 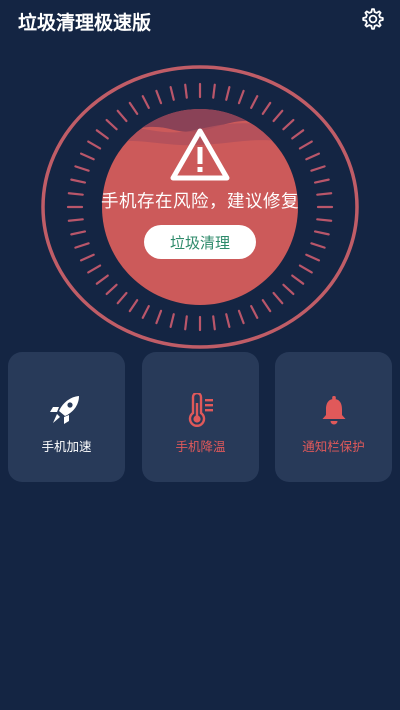 I want to click on settings-button, so click(x=373, y=19).